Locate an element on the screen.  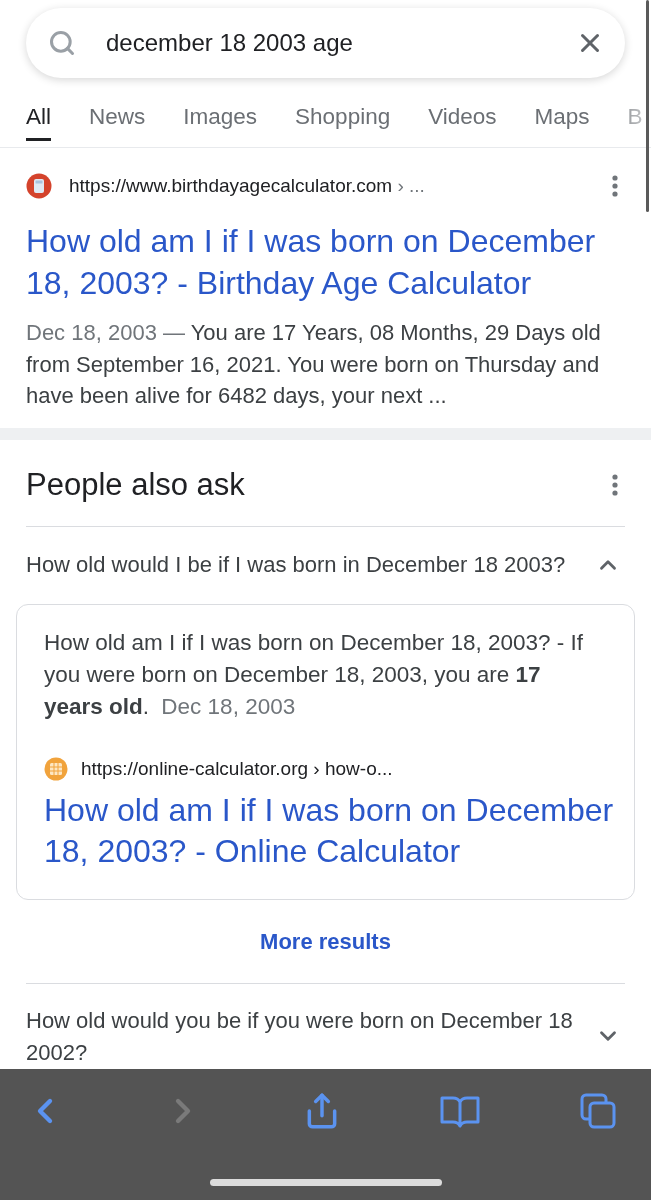
tab: Videos is located at coordinates (462, 109).